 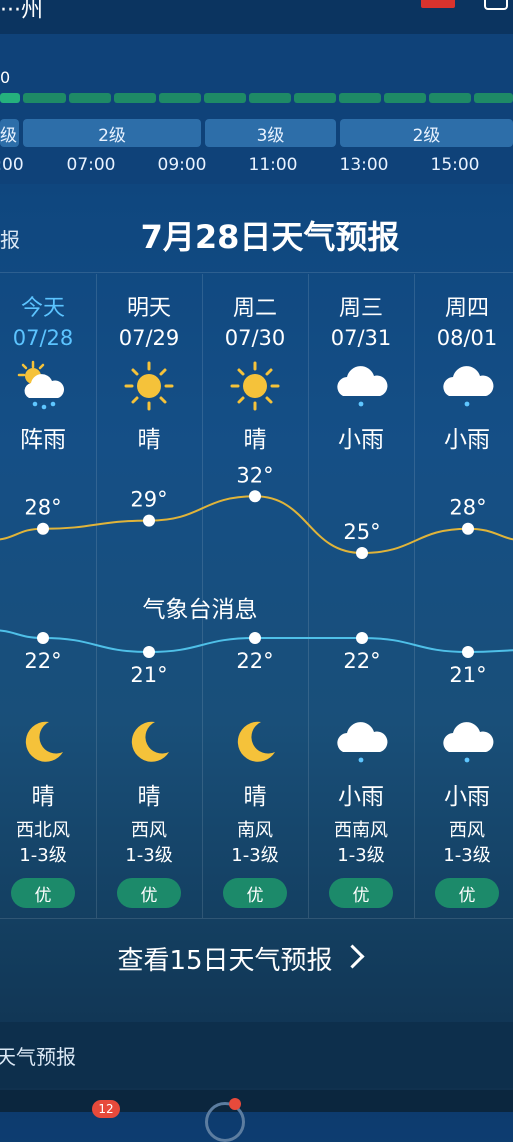 What do you see at coordinates (42, 308) in the screenshot?
I see `day-name: 今天` at bounding box center [42, 308].